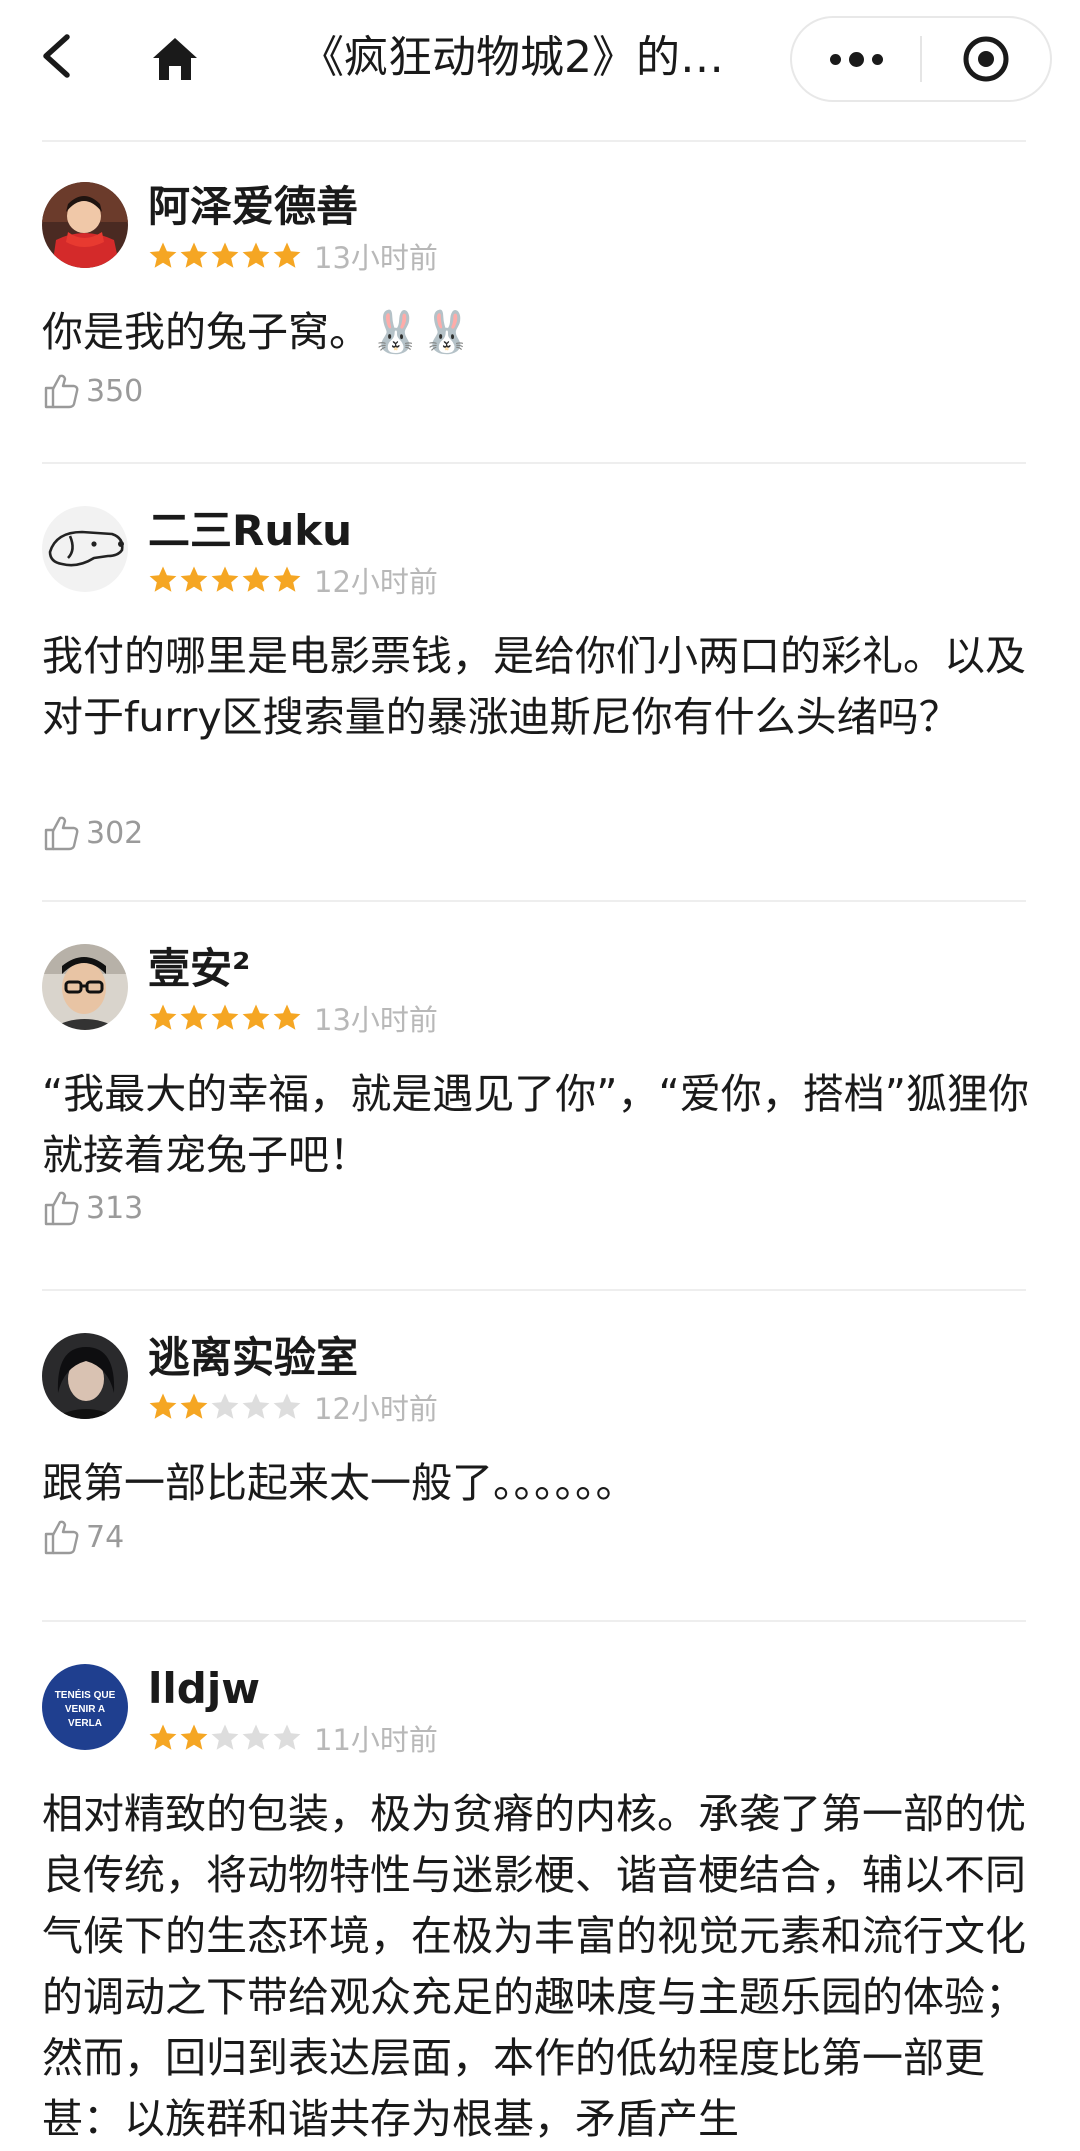  What do you see at coordinates (257, 332) in the screenshot?
I see `comment-text: 你是我的兔子窝。🐰🐰` at bounding box center [257, 332].